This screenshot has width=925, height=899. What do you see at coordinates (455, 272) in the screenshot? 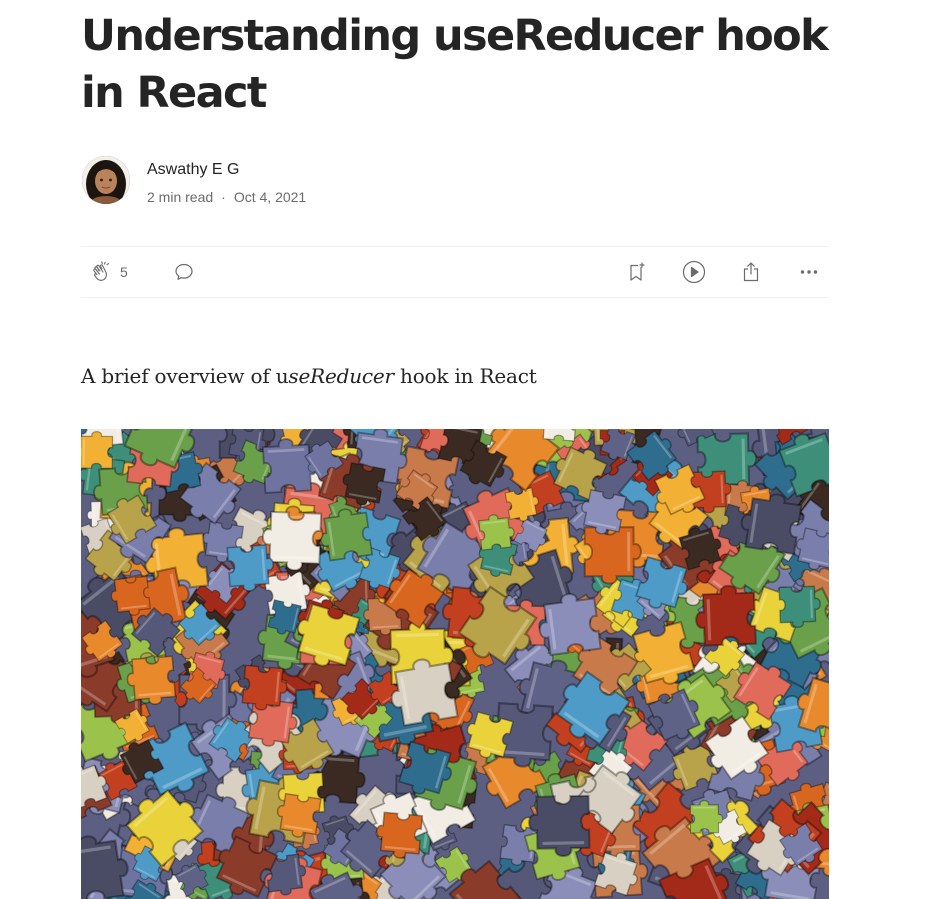
I see `action-bar: 5` at bounding box center [455, 272].